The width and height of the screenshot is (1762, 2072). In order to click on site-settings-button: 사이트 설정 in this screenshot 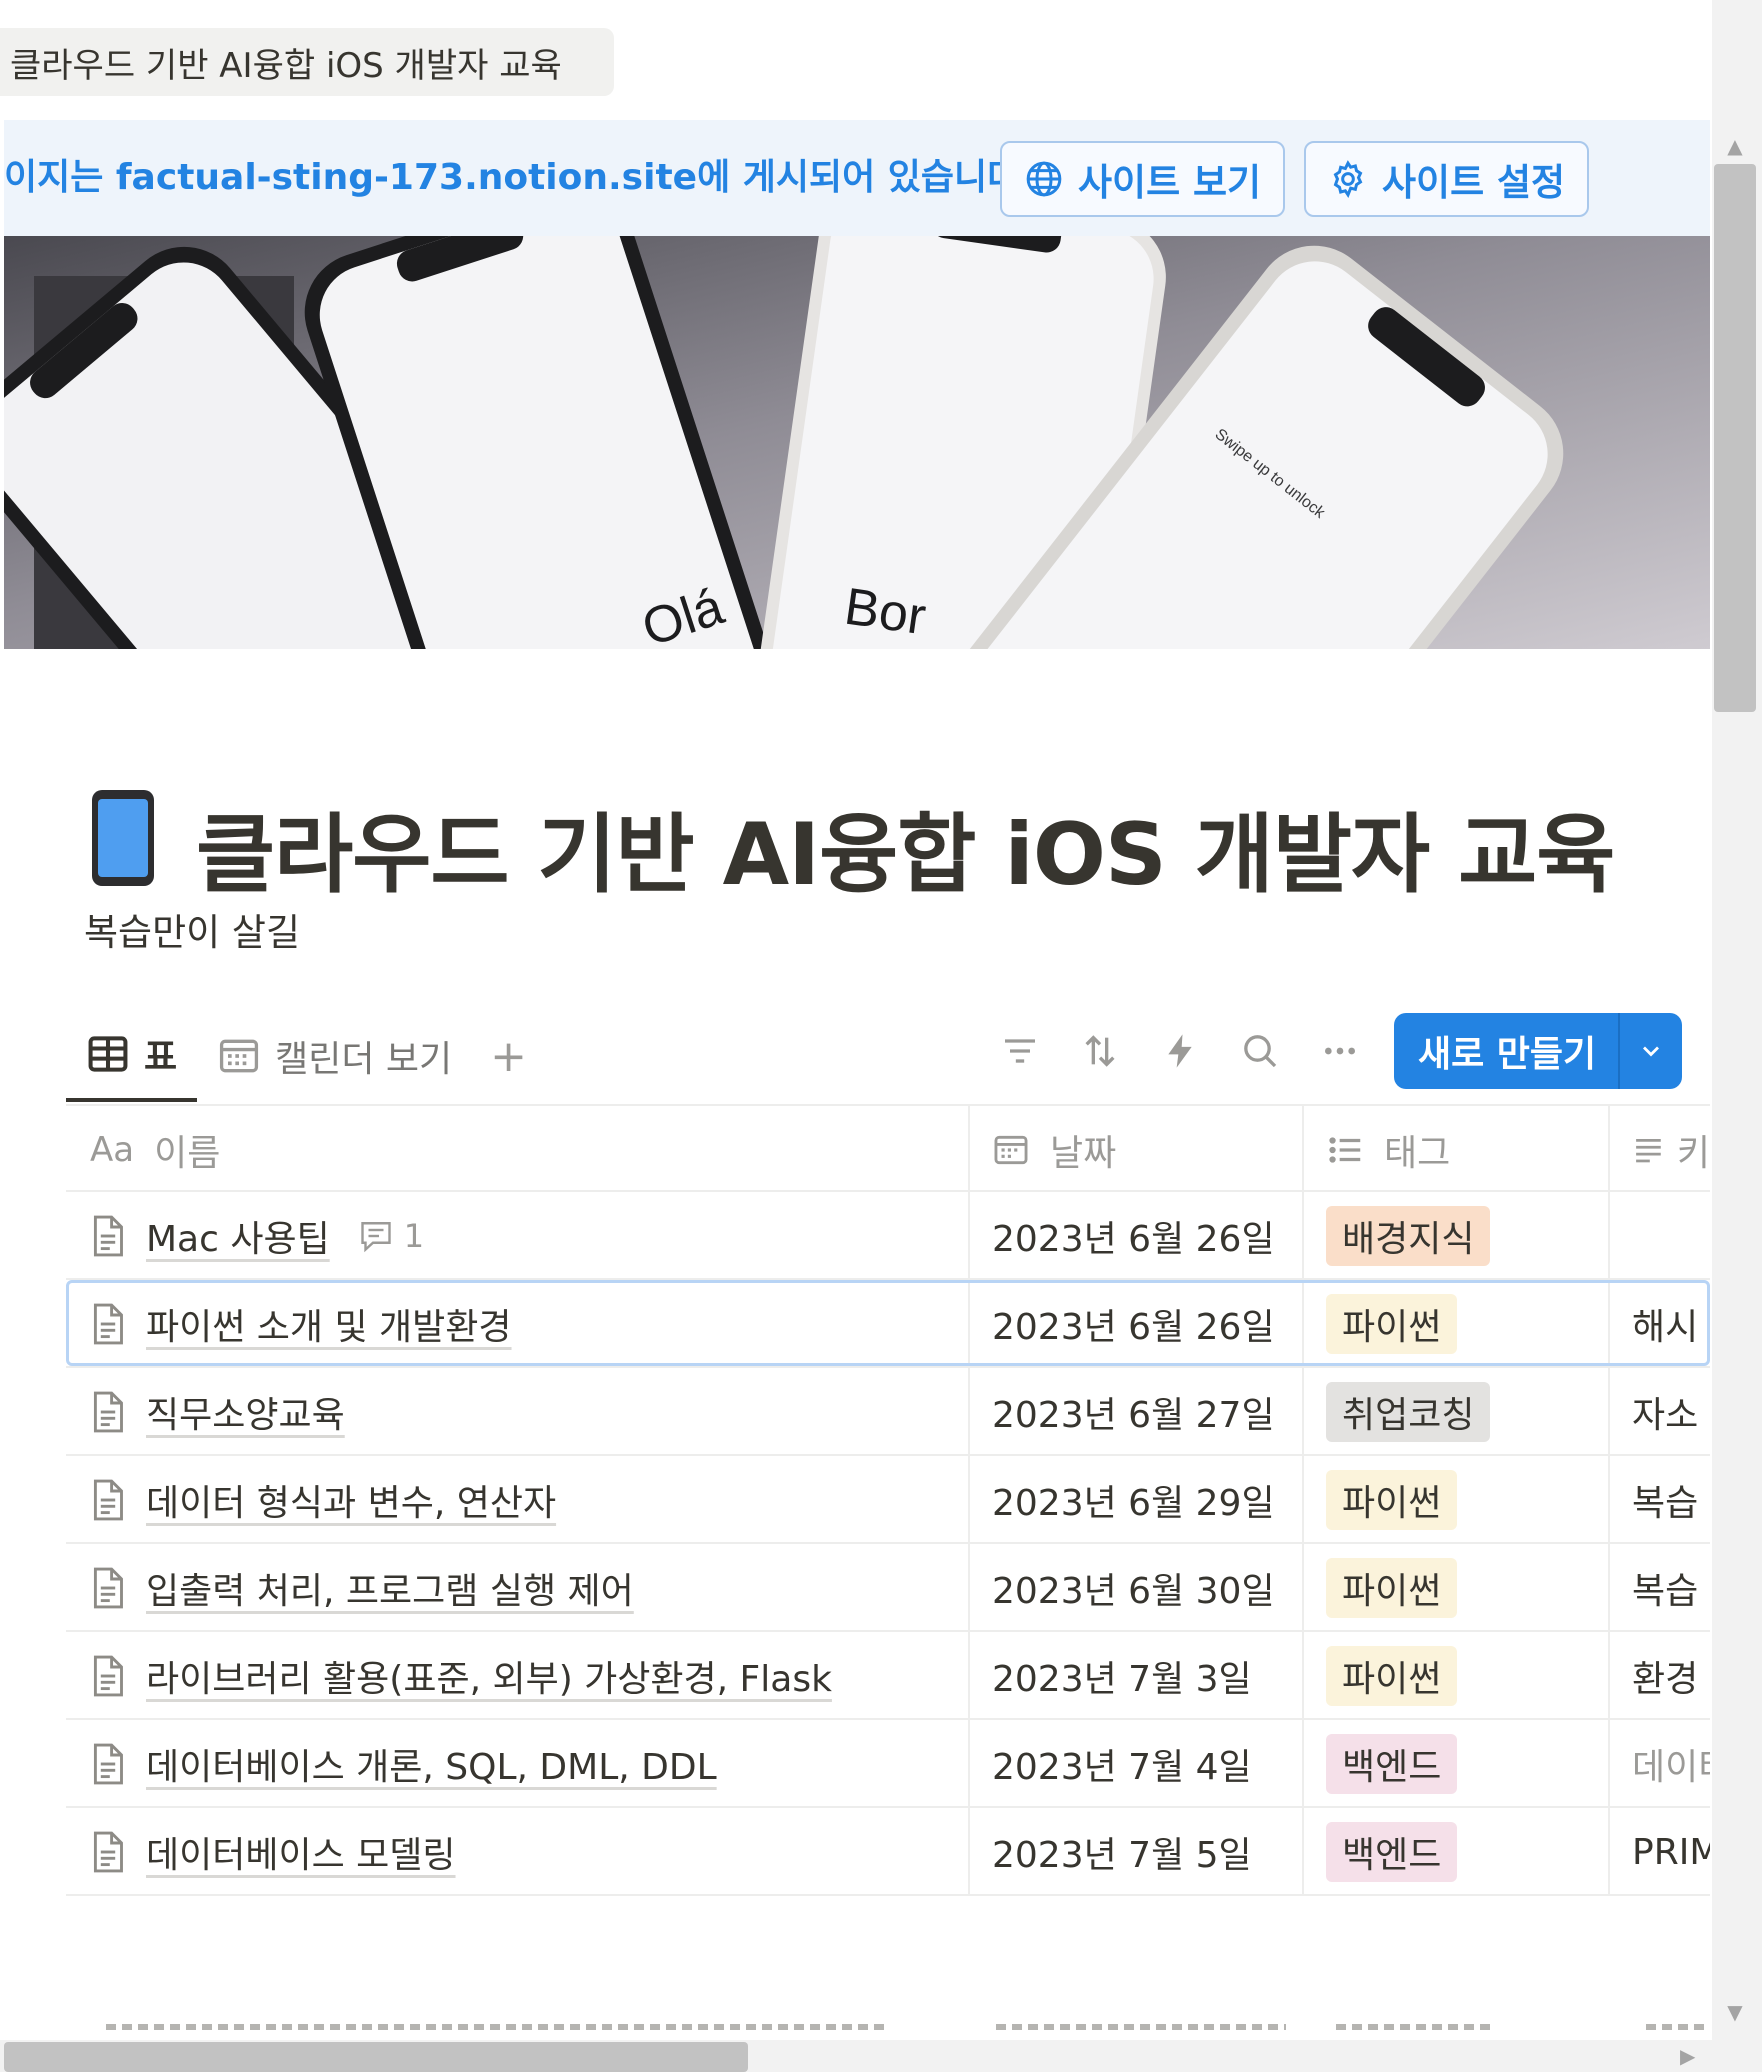, I will do `click(1447, 179)`.